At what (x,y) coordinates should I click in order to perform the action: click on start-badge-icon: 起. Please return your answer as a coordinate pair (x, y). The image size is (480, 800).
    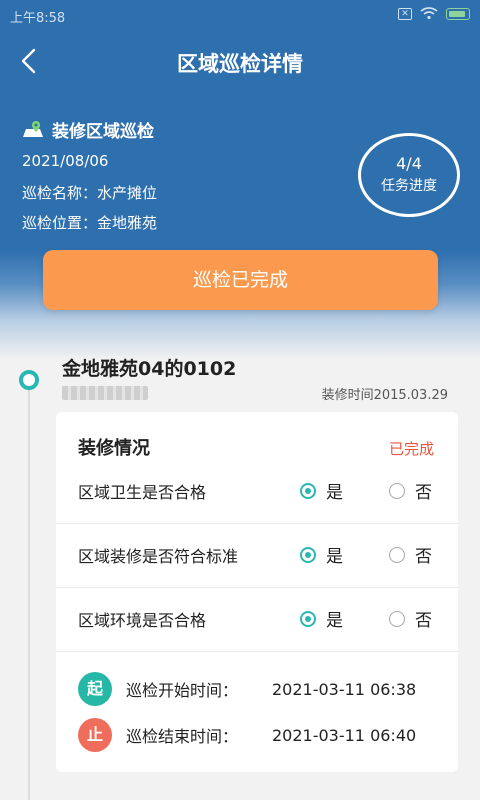
    Looking at the image, I should click on (95, 689).